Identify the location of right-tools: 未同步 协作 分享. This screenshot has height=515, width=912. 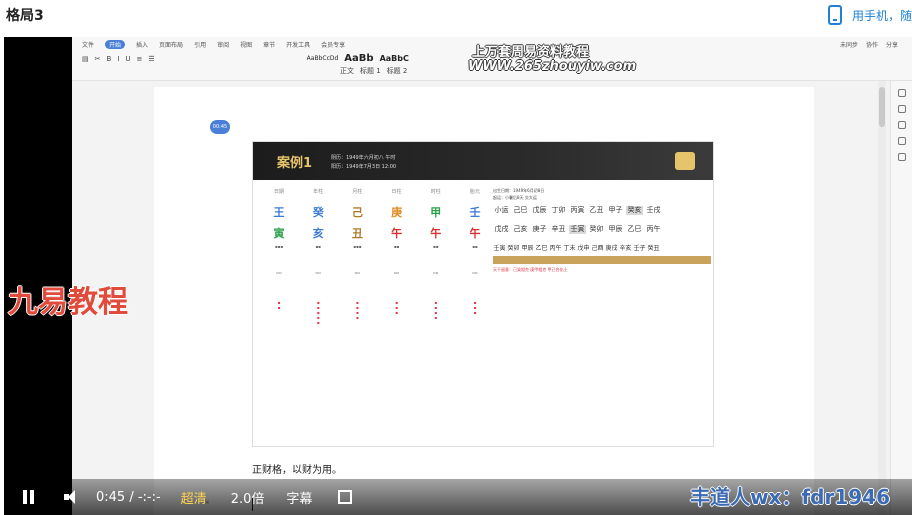
(869, 44).